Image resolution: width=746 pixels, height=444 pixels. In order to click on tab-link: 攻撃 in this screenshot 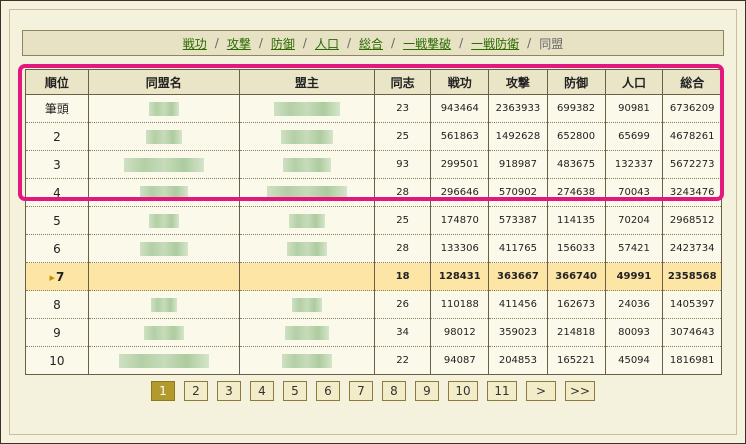, I will do `click(239, 43)`.